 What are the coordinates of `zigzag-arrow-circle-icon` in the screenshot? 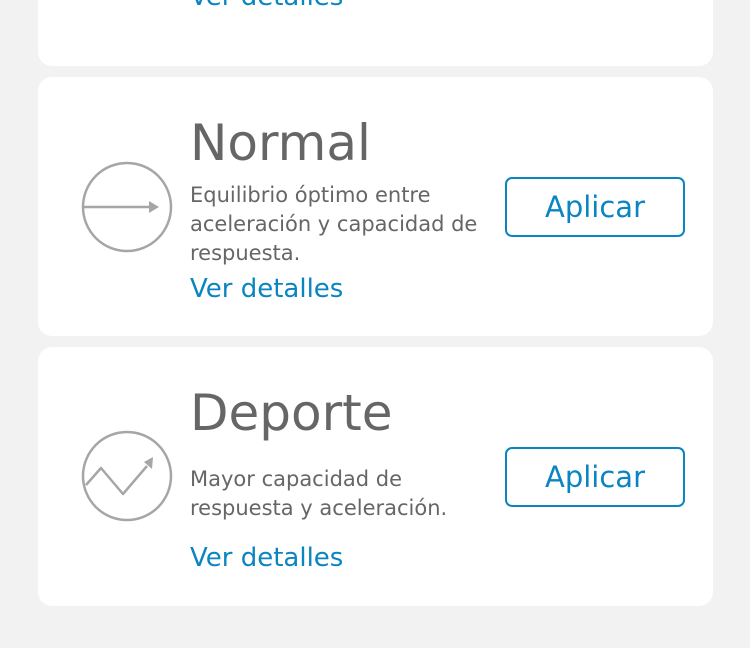 It's located at (127, 476).